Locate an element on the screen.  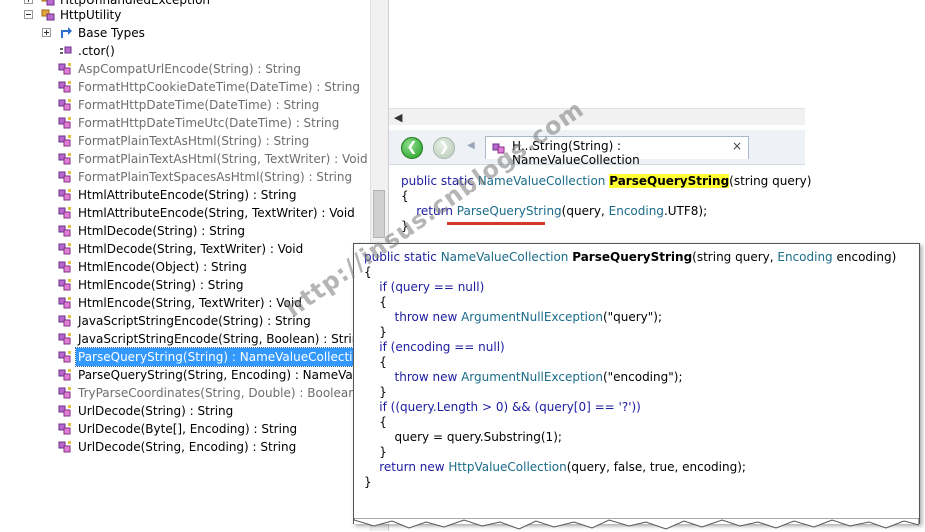
tree-item-label: HtmlEncode(String) : String is located at coordinates (161, 285).